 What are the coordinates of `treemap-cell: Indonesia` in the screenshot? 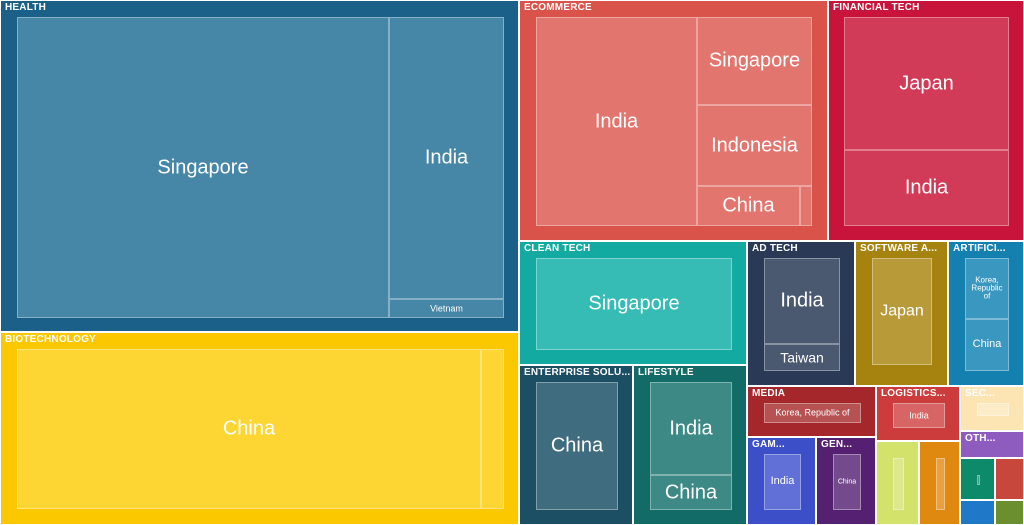 It's located at (754, 145).